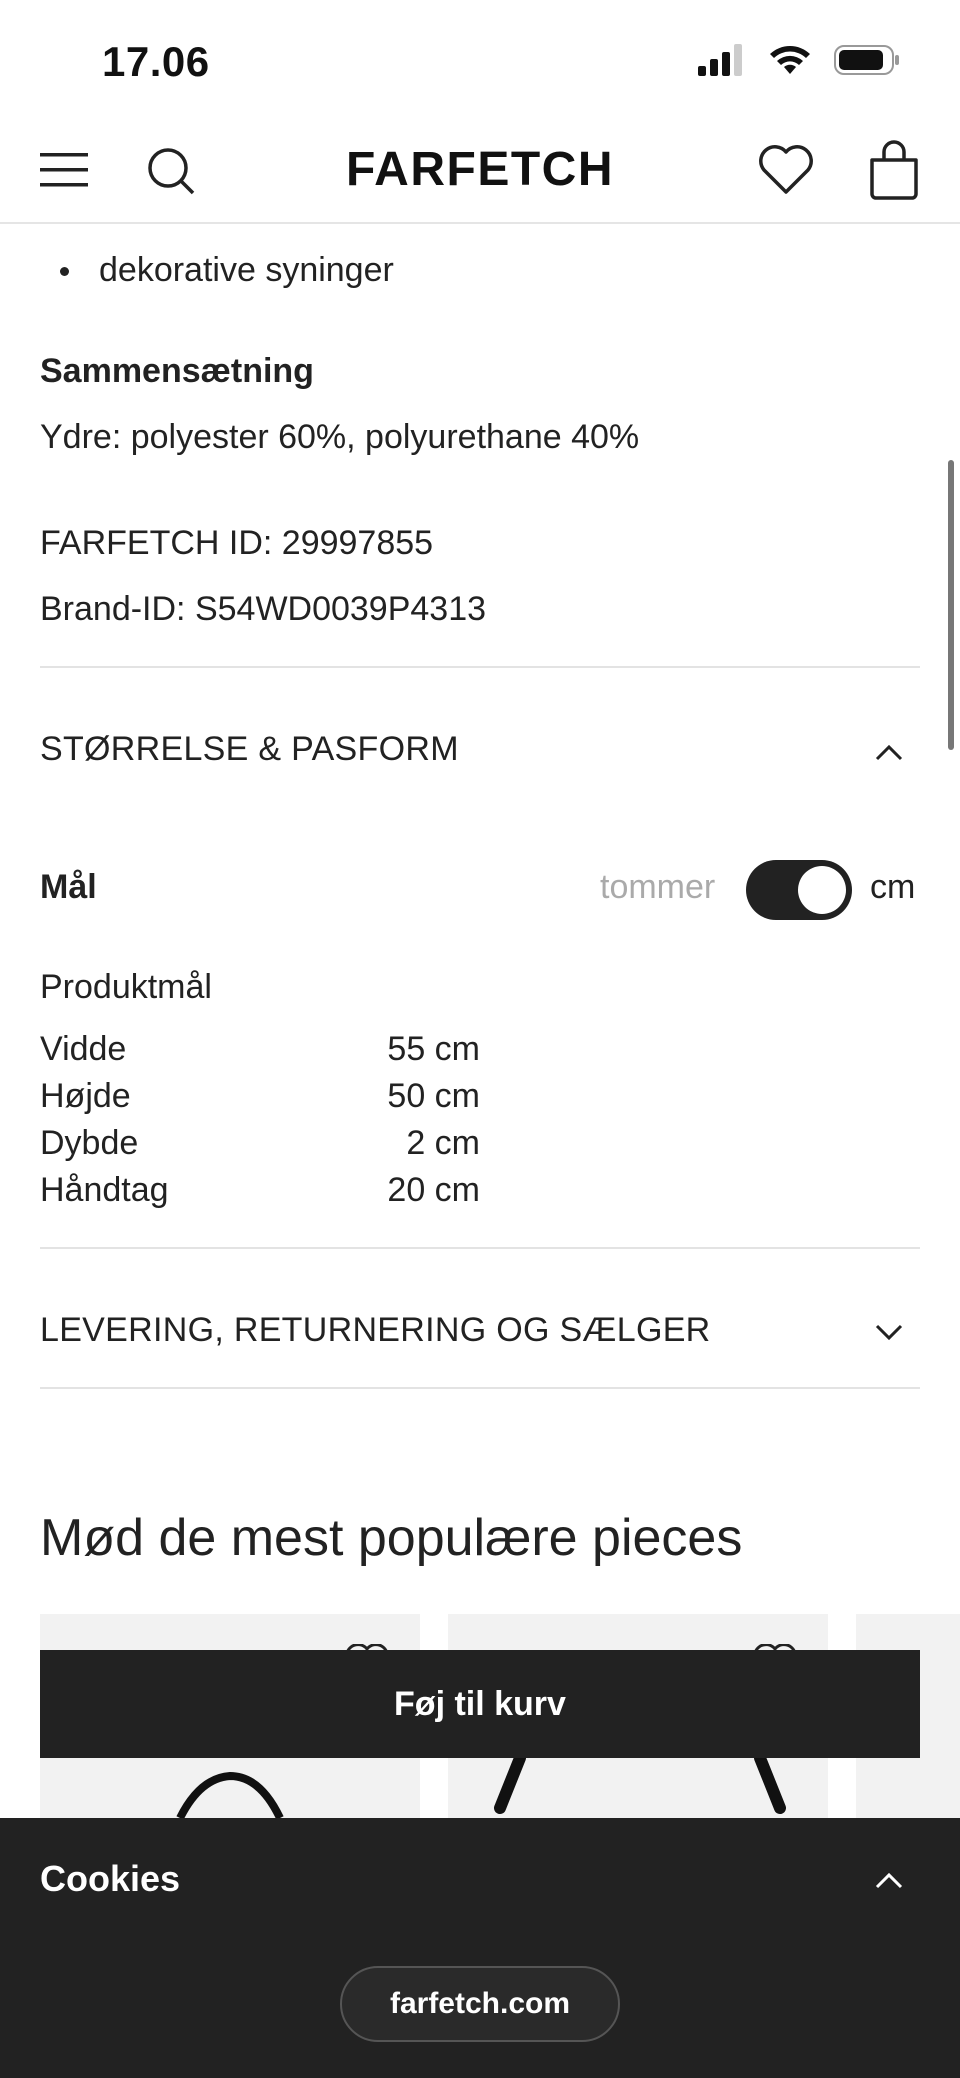  What do you see at coordinates (85, 1096) in the screenshot?
I see `measurement-name: Højde` at bounding box center [85, 1096].